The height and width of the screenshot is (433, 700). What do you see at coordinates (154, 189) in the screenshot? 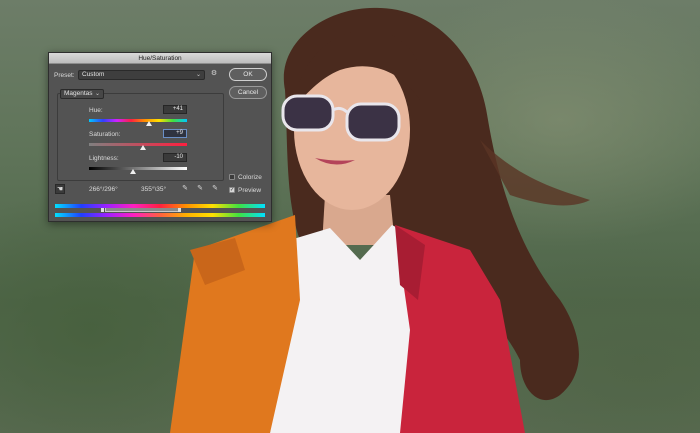
I see `range-right-readout: 355°\35°` at bounding box center [154, 189].